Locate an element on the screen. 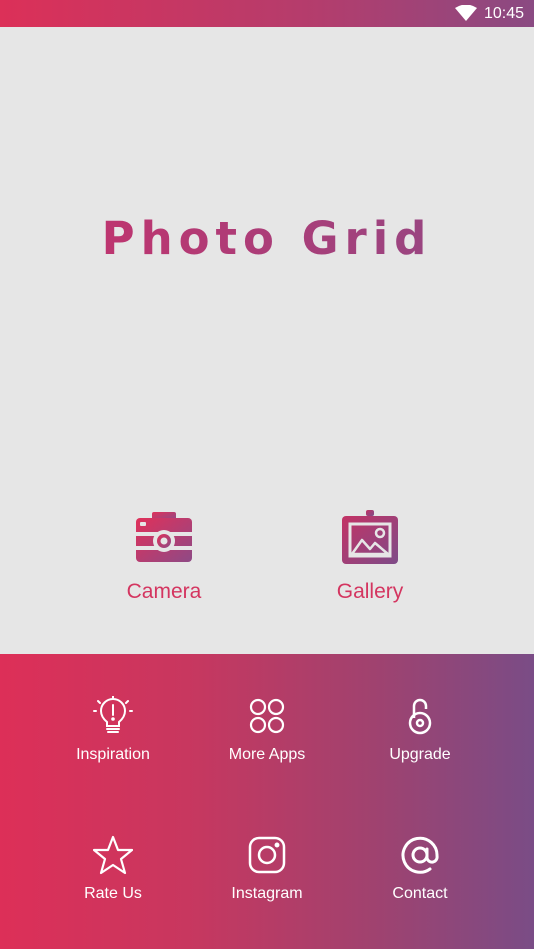 The width and height of the screenshot is (534, 949). rate-us-button: Rate Us is located at coordinates (113, 869).